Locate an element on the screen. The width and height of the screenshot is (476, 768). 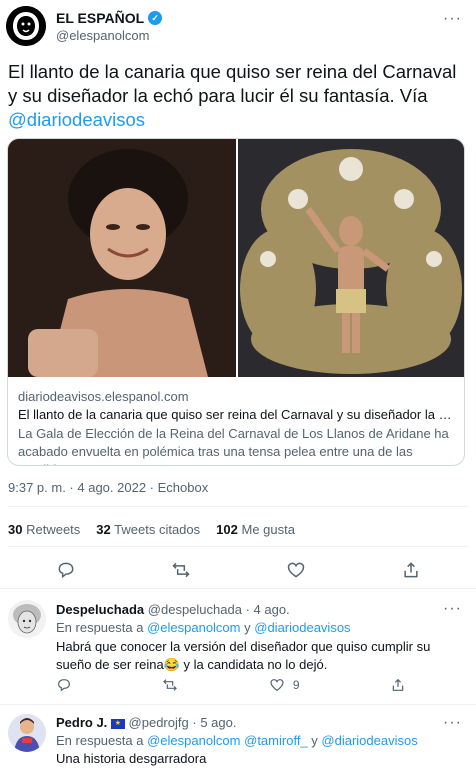
reply-text: Una historia desgarradora is located at coordinates (131, 758).